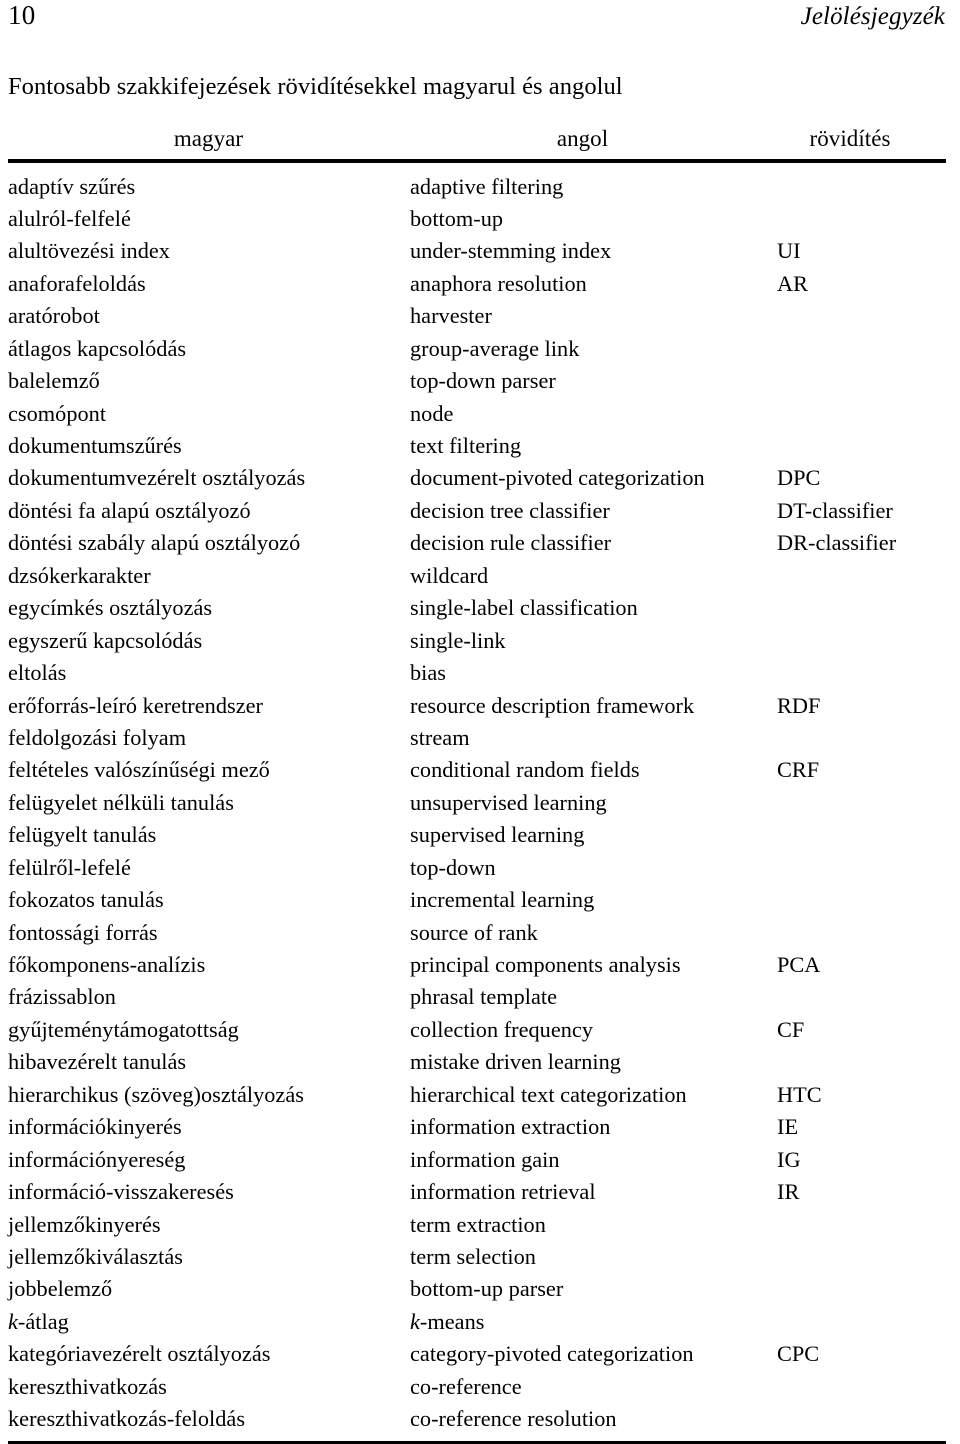  I want to click on table-row: eltolás bias, so click(477, 677).